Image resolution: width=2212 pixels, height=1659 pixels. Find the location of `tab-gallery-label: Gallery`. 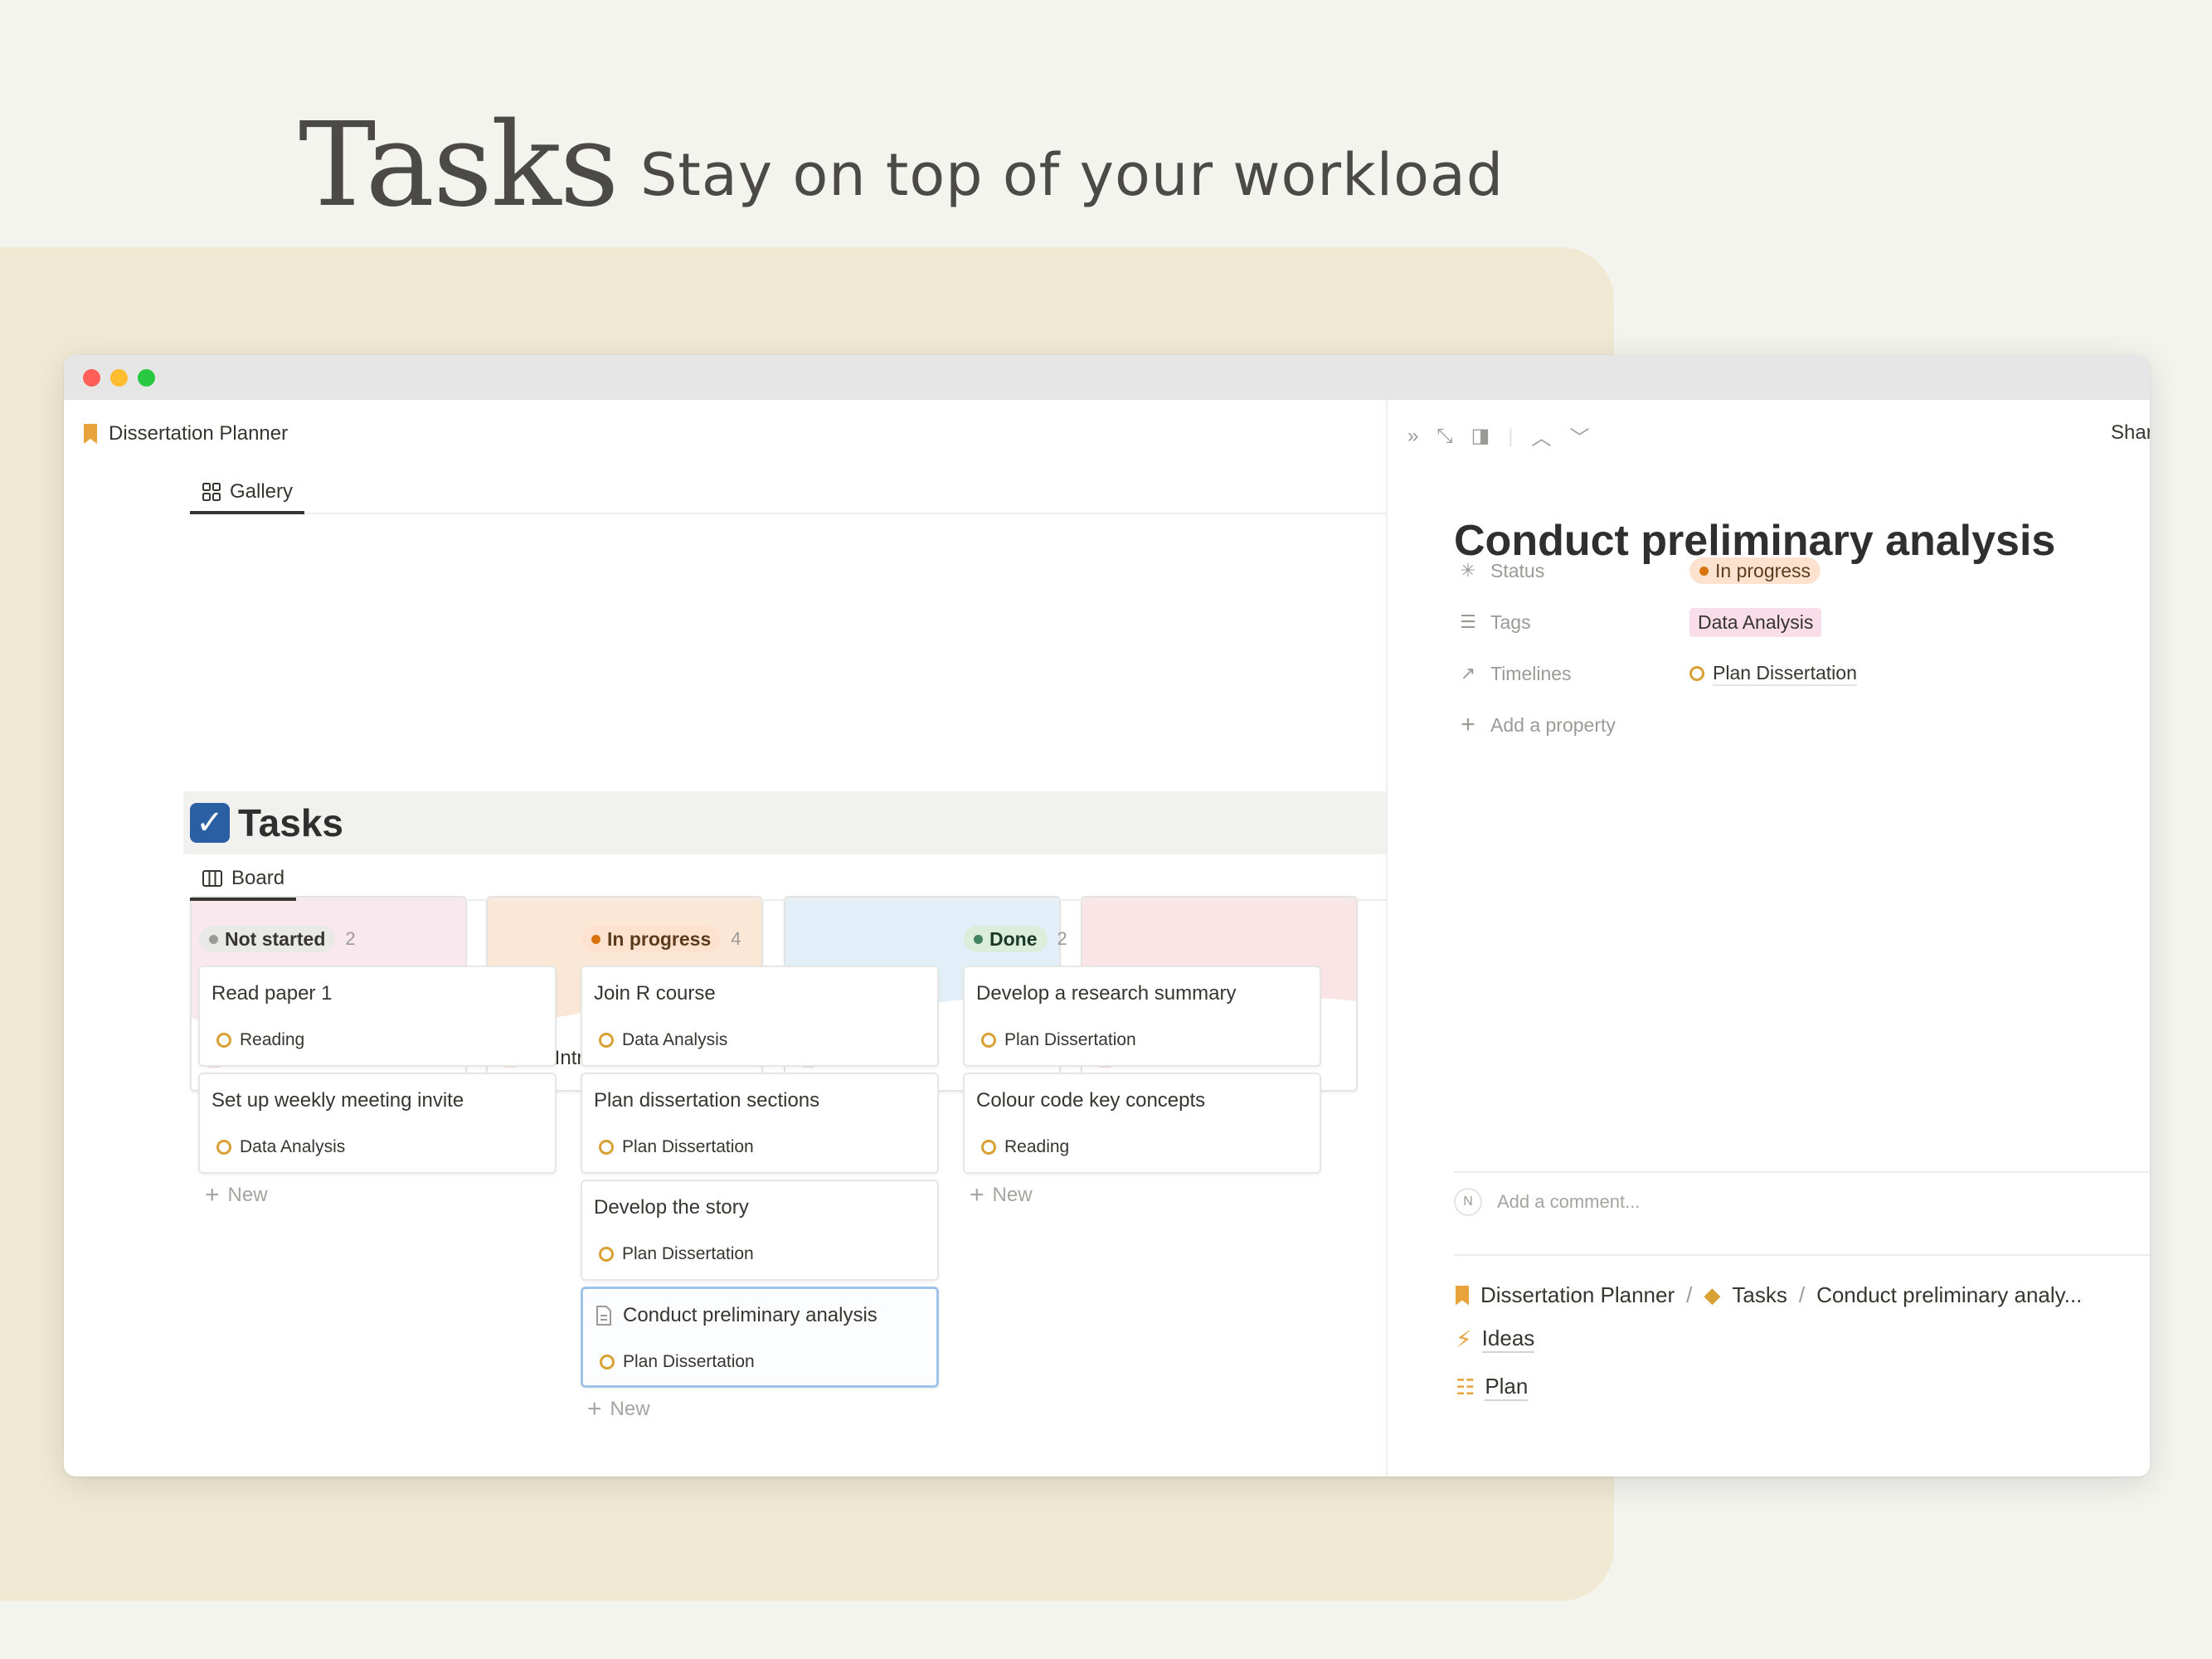

tab-gallery-label: Gallery is located at coordinates (262, 491).